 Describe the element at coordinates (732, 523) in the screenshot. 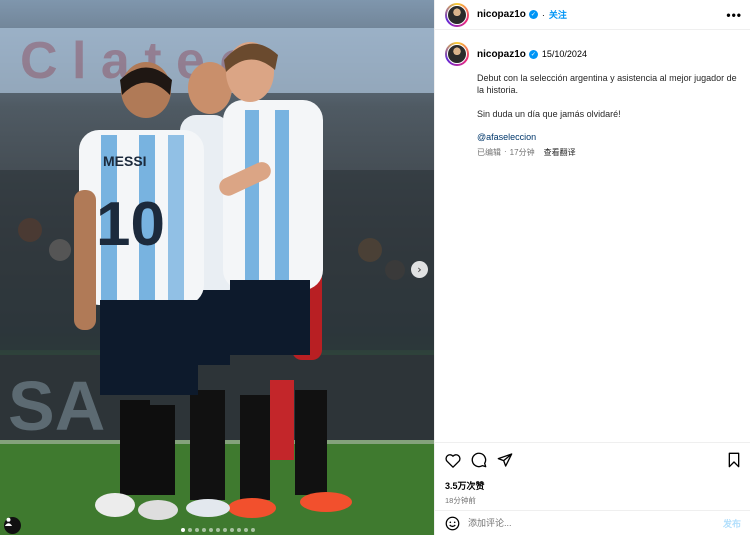

I see `post-comment-button: 发布` at that location.